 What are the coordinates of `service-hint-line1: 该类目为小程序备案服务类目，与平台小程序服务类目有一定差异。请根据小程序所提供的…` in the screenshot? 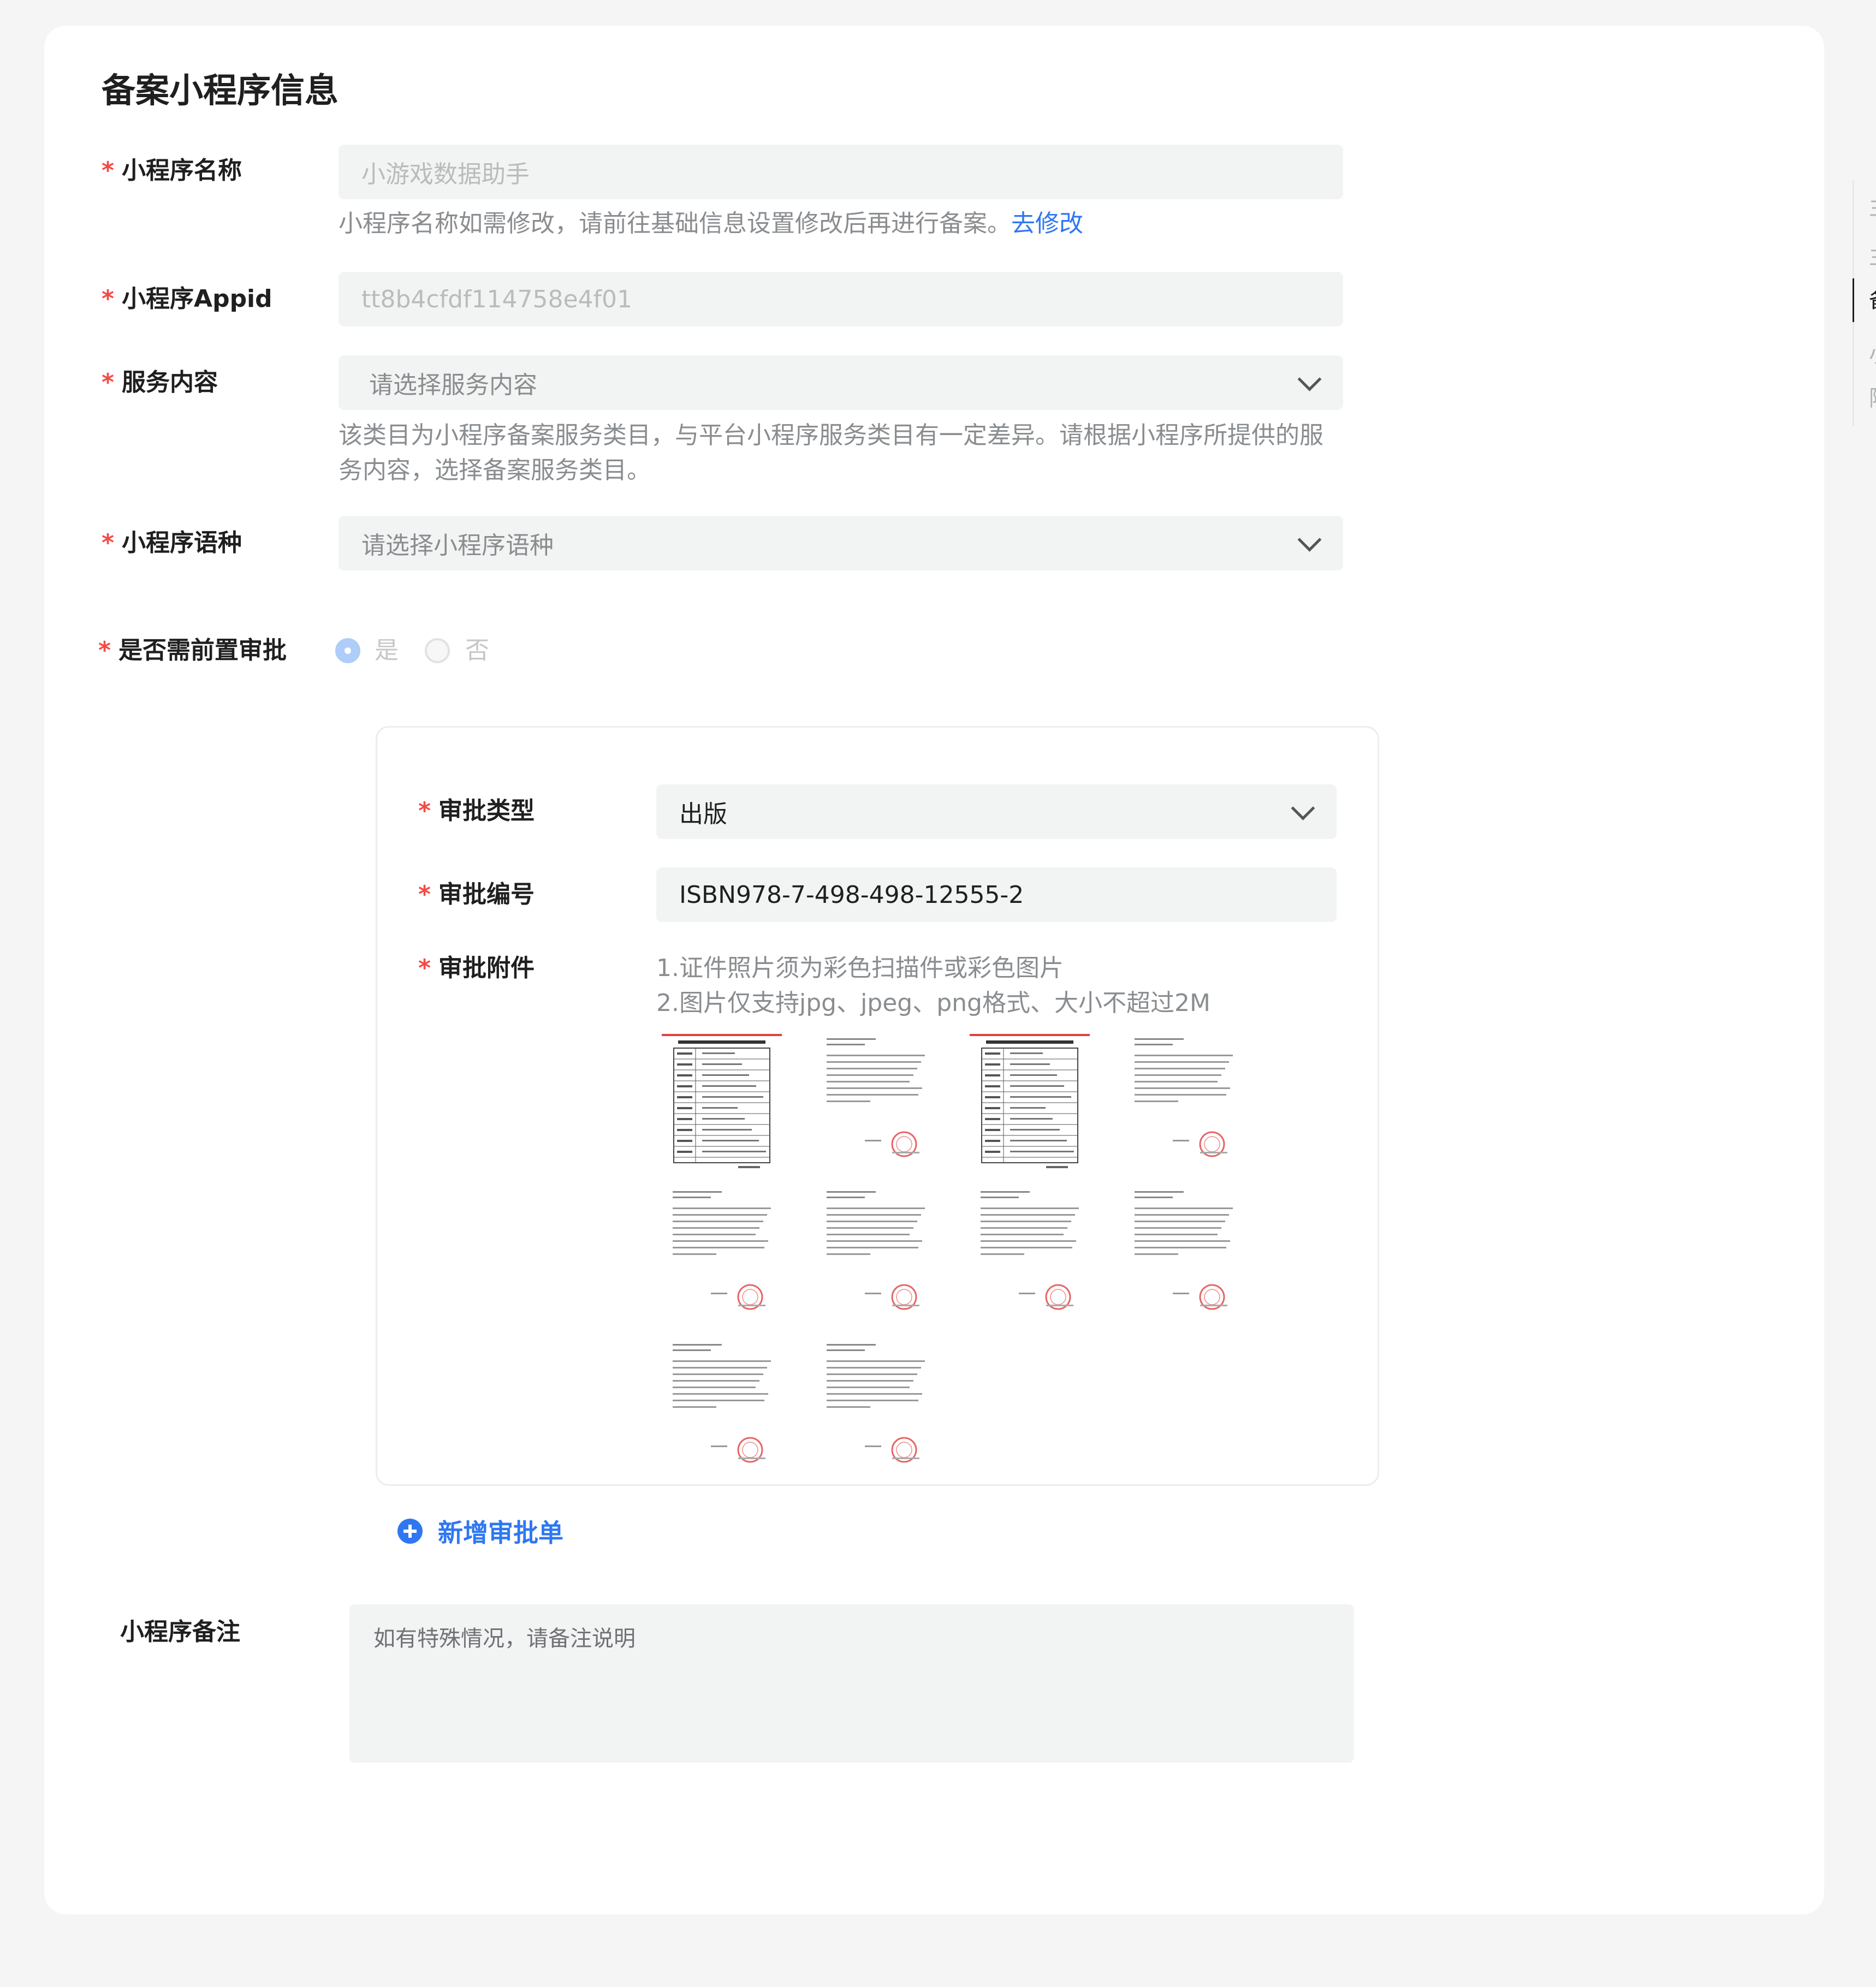 It's located at (831, 435).